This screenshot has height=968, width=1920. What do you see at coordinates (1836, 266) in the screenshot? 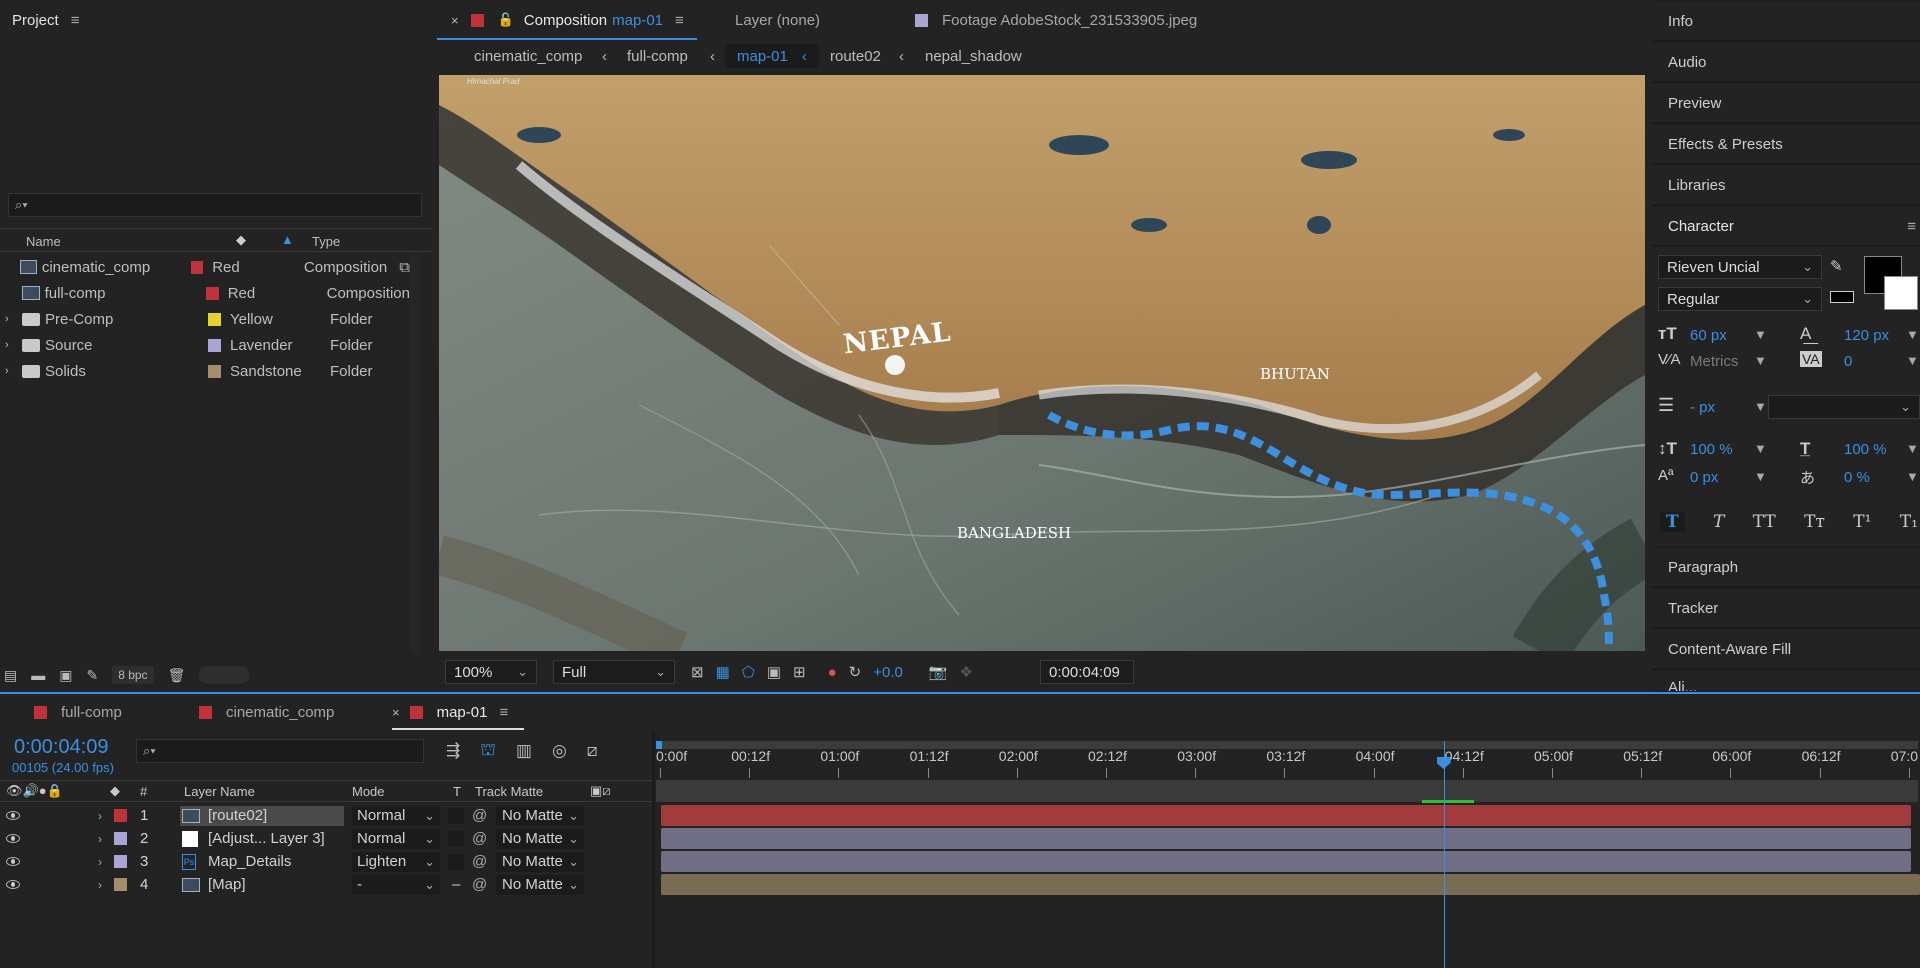
I see `eyedropper-icon: ✎` at bounding box center [1836, 266].